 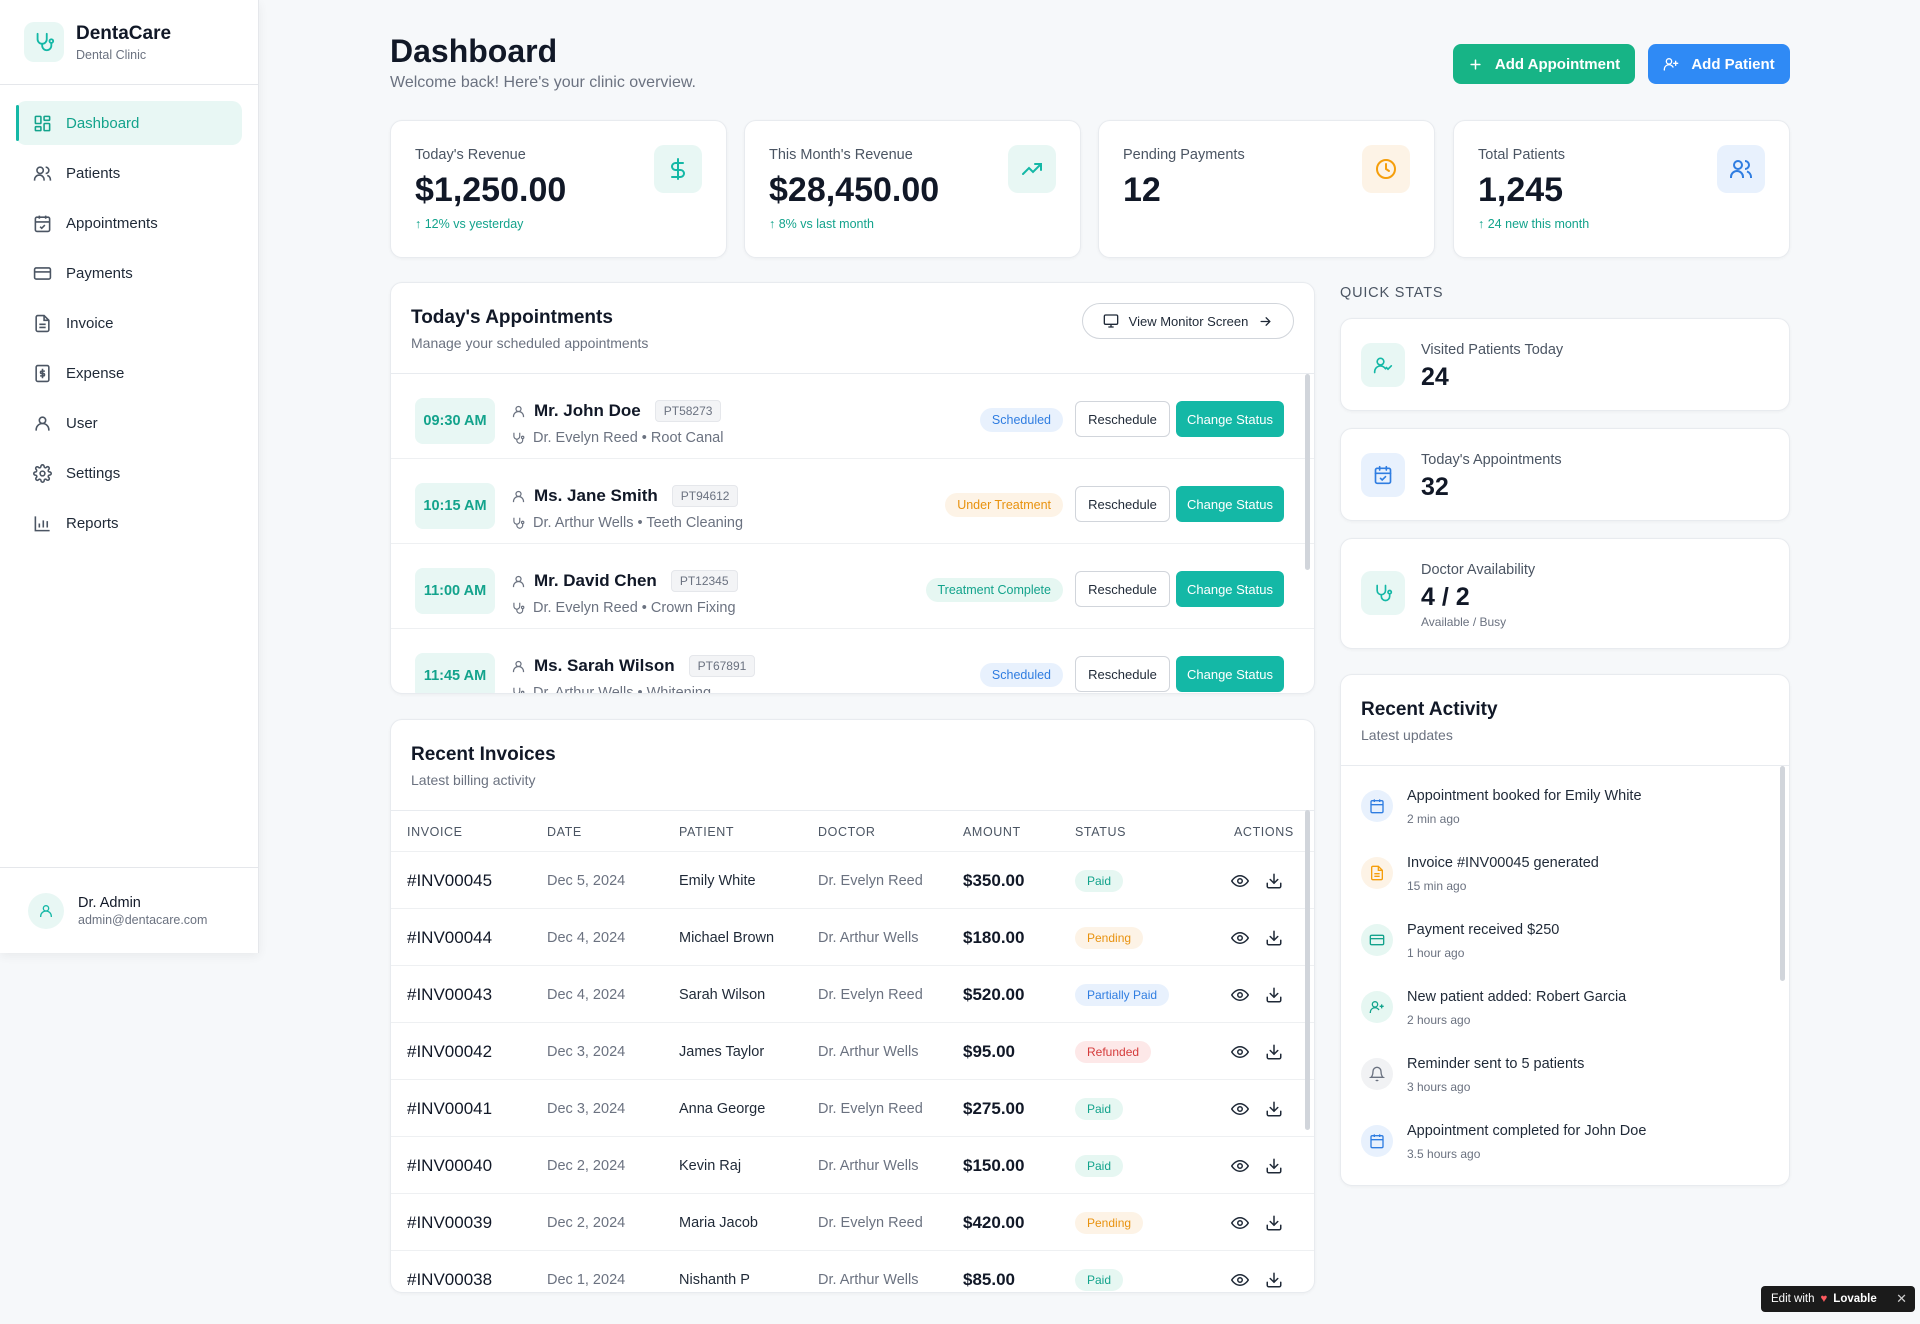 What do you see at coordinates (129, 123) in the screenshot?
I see `sidebar-item-dashboard: Dashboard` at bounding box center [129, 123].